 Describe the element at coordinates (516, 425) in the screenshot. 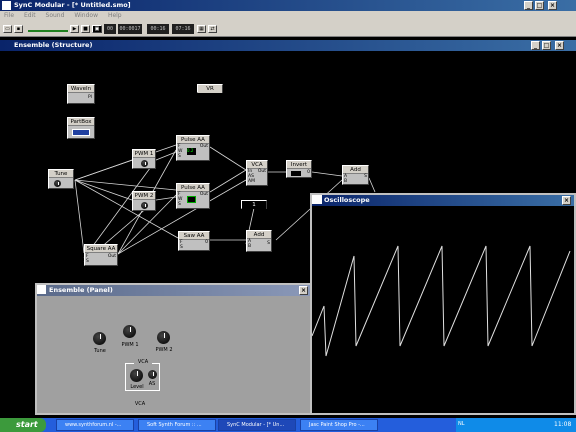

I see `system-tray: NL 11:08` at that location.